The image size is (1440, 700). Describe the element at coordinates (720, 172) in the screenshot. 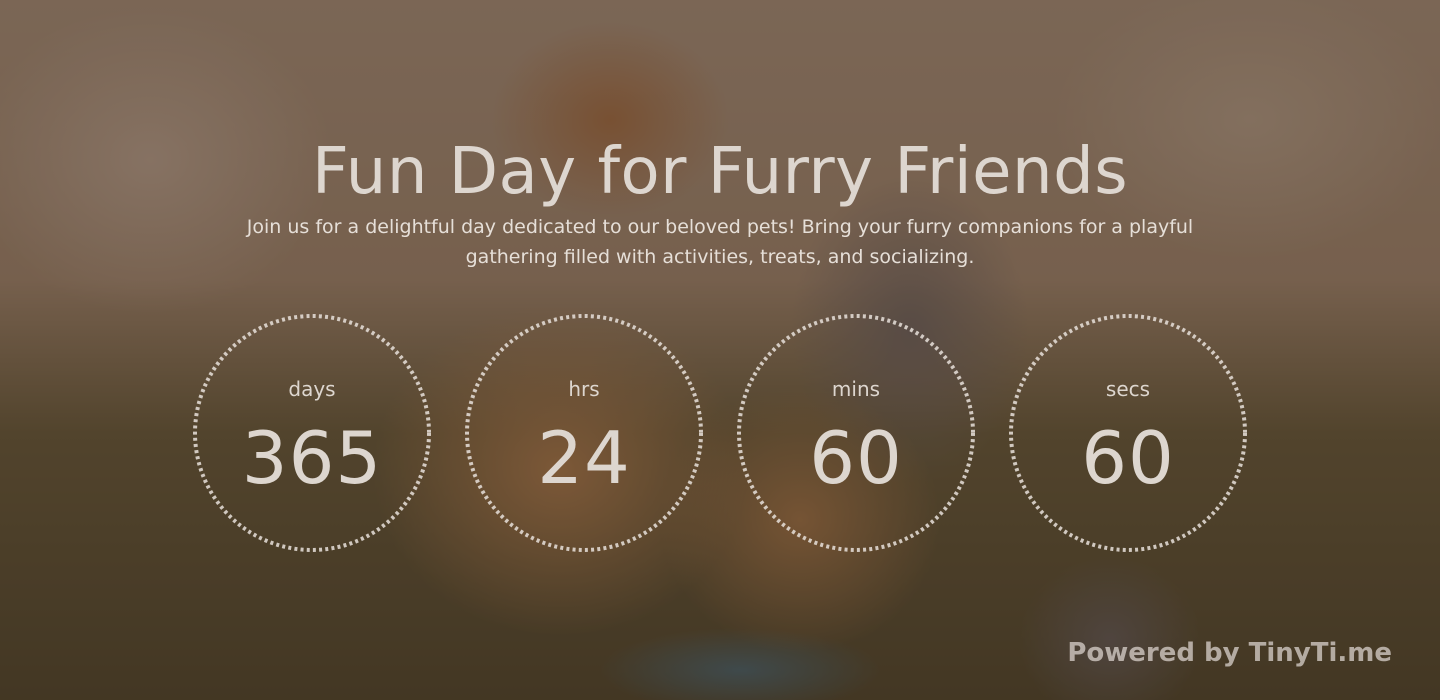

I see `page-title: Fun Day for Furry Friends` at that location.